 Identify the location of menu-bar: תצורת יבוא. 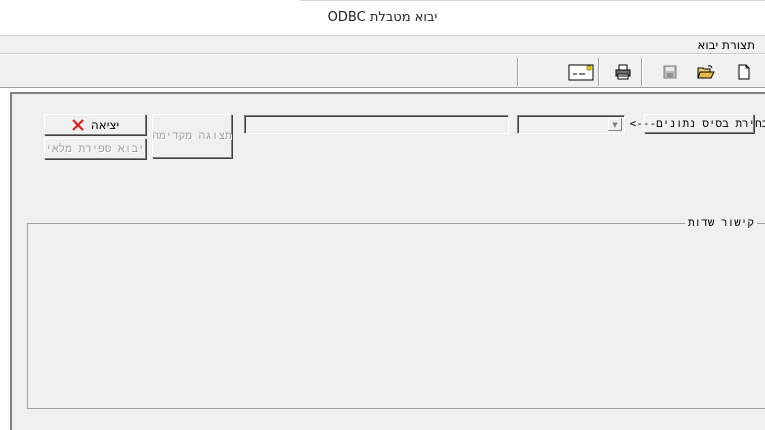
(382, 44).